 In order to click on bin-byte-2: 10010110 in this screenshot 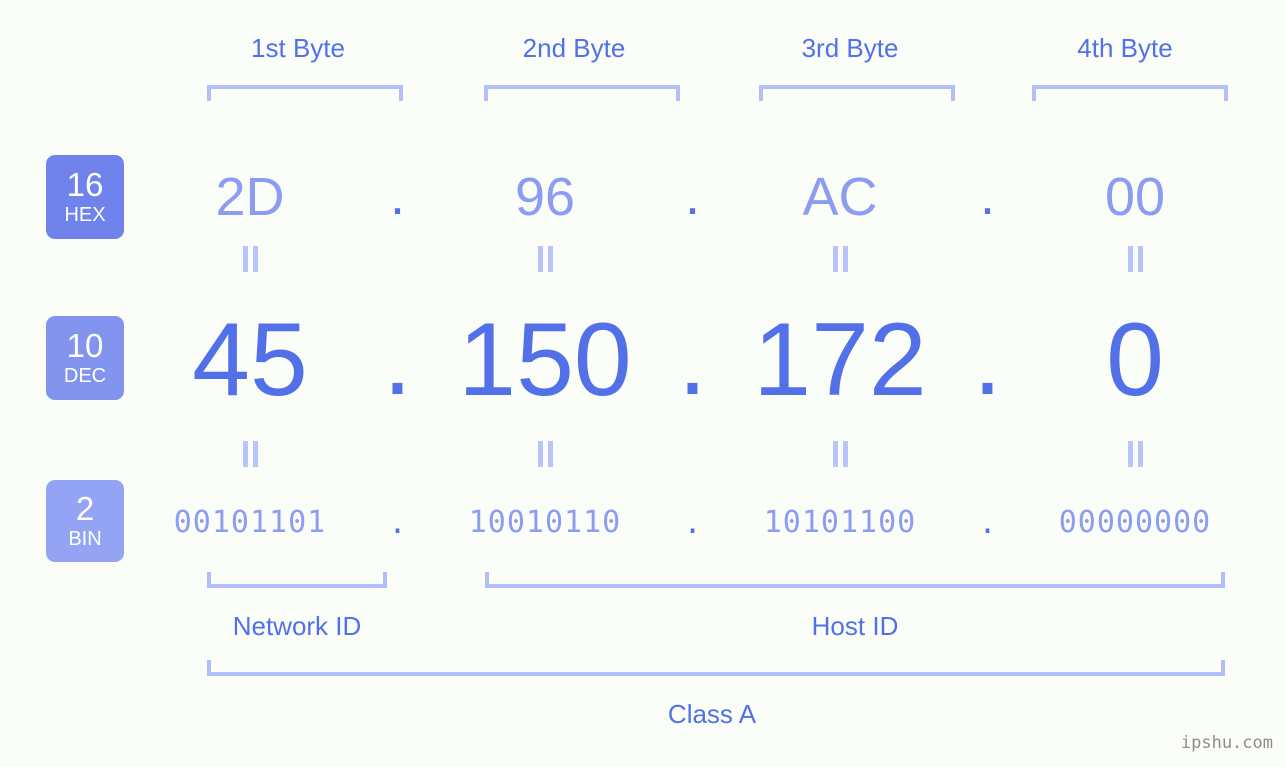, I will do `click(545, 522)`.